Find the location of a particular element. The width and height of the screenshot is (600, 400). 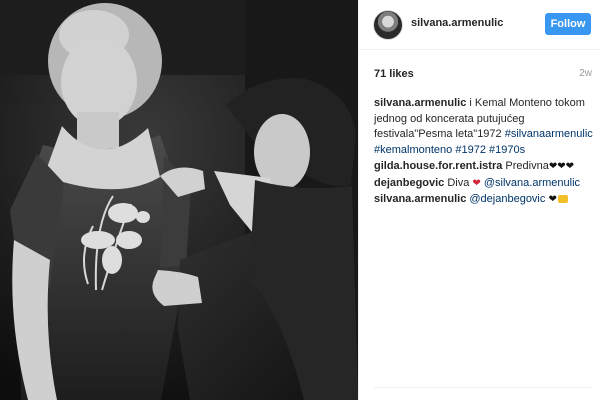

red-heart-icon: ❤ is located at coordinates (476, 183).